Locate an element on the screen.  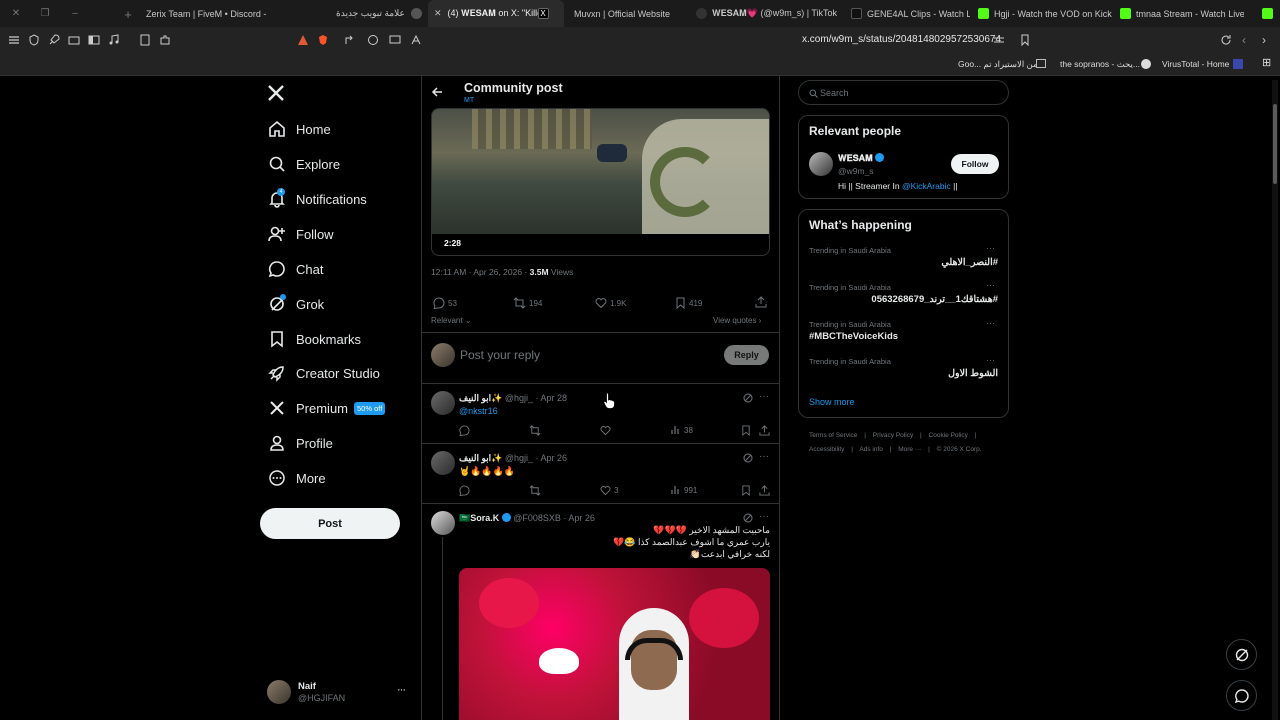
reply-button: Reply is located at coordinates (746, 355).